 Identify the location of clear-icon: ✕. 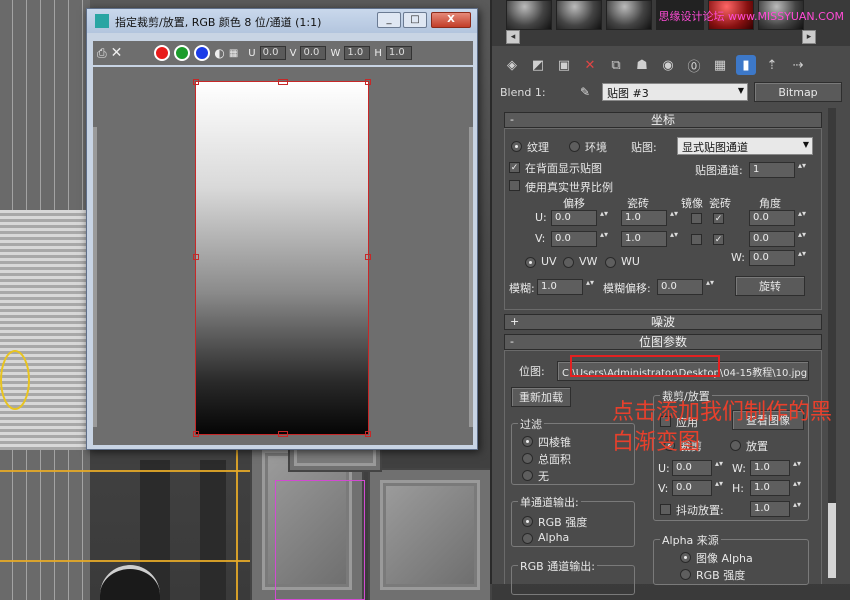
(117, 53).